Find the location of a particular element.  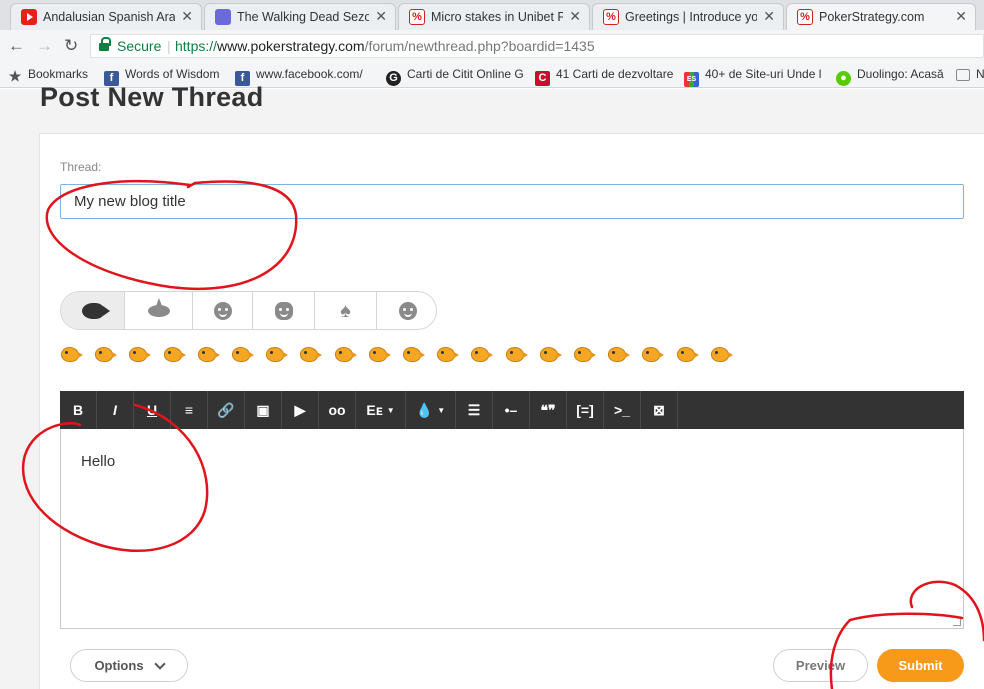

color-button: 💧 ▼ is located at coordinates (431, 410).